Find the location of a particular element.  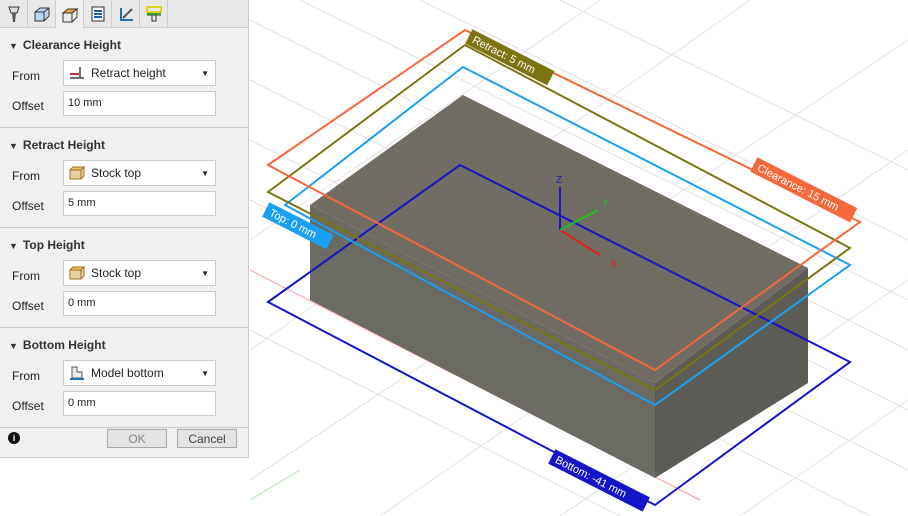

clearance-from-dropdown: Retract height ▼ is located at coordinates (139, 73).